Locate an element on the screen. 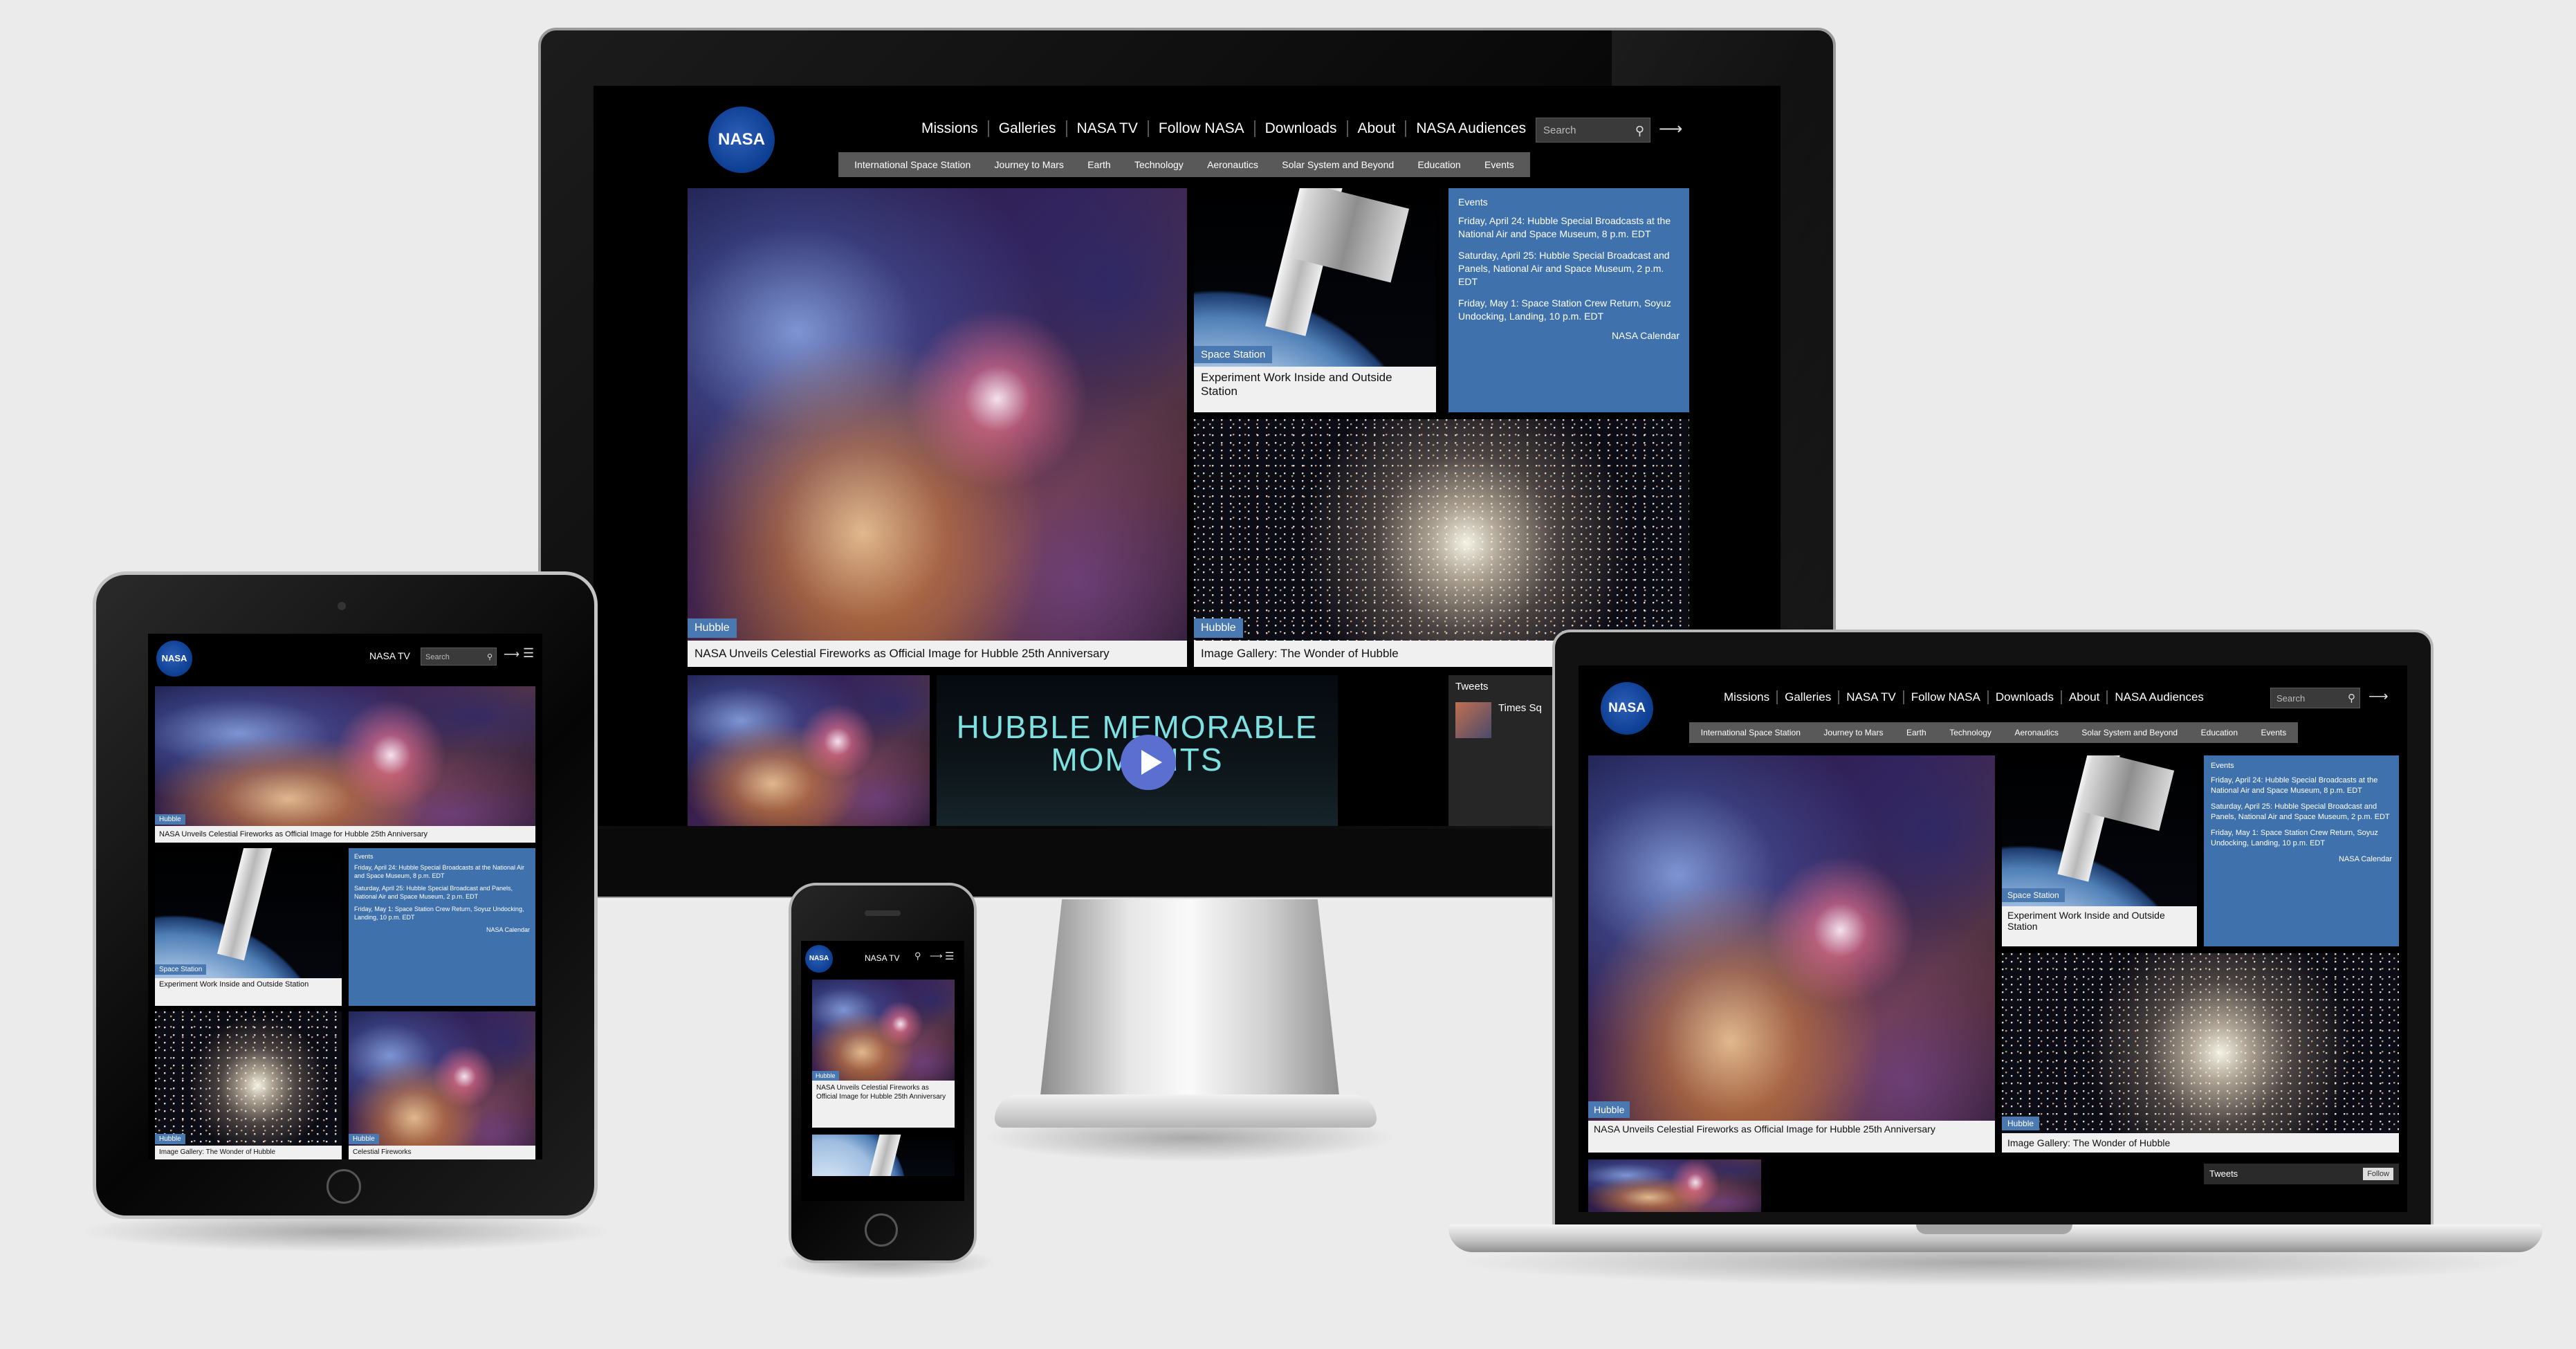  phone-home-button is located at coordinates (881, 1230).